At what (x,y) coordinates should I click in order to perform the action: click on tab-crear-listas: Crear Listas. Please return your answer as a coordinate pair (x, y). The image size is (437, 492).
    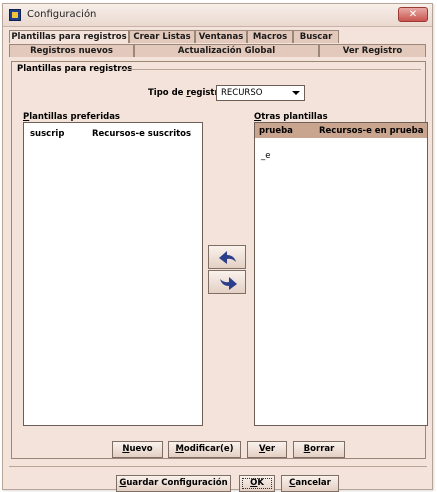
    Looking at the image, I should click on (162, 36).